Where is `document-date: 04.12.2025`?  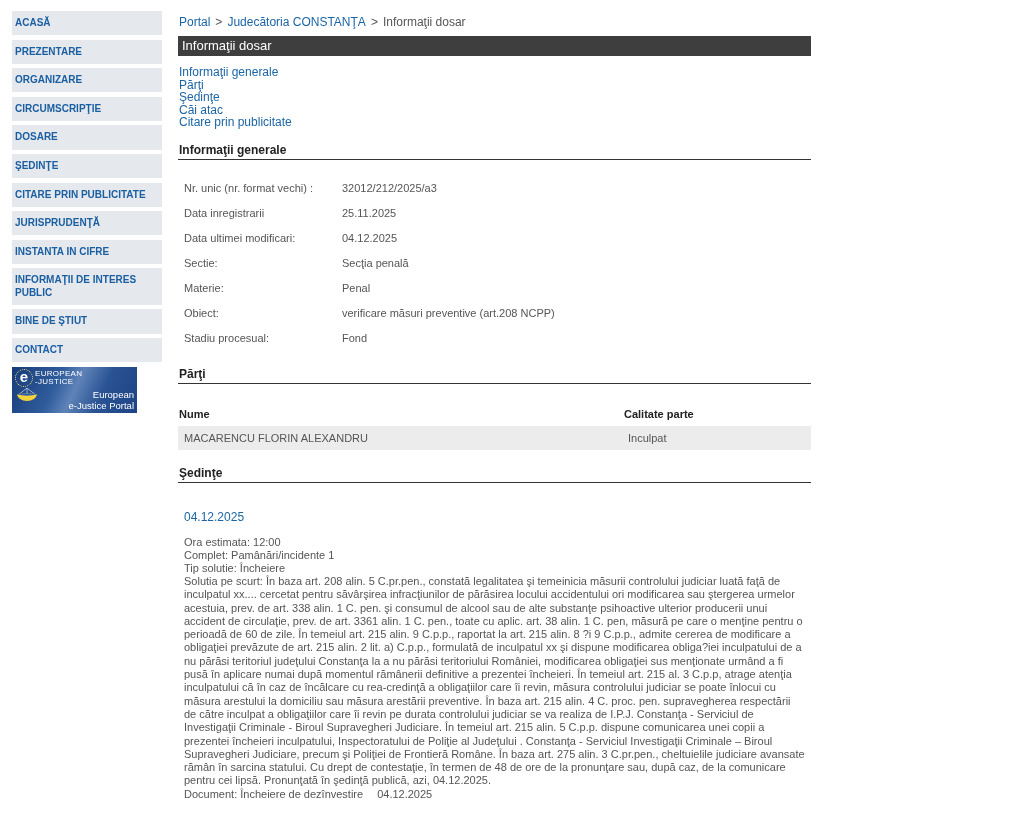 document-date: 04.12.2025 is located at coordinates (405, 794).